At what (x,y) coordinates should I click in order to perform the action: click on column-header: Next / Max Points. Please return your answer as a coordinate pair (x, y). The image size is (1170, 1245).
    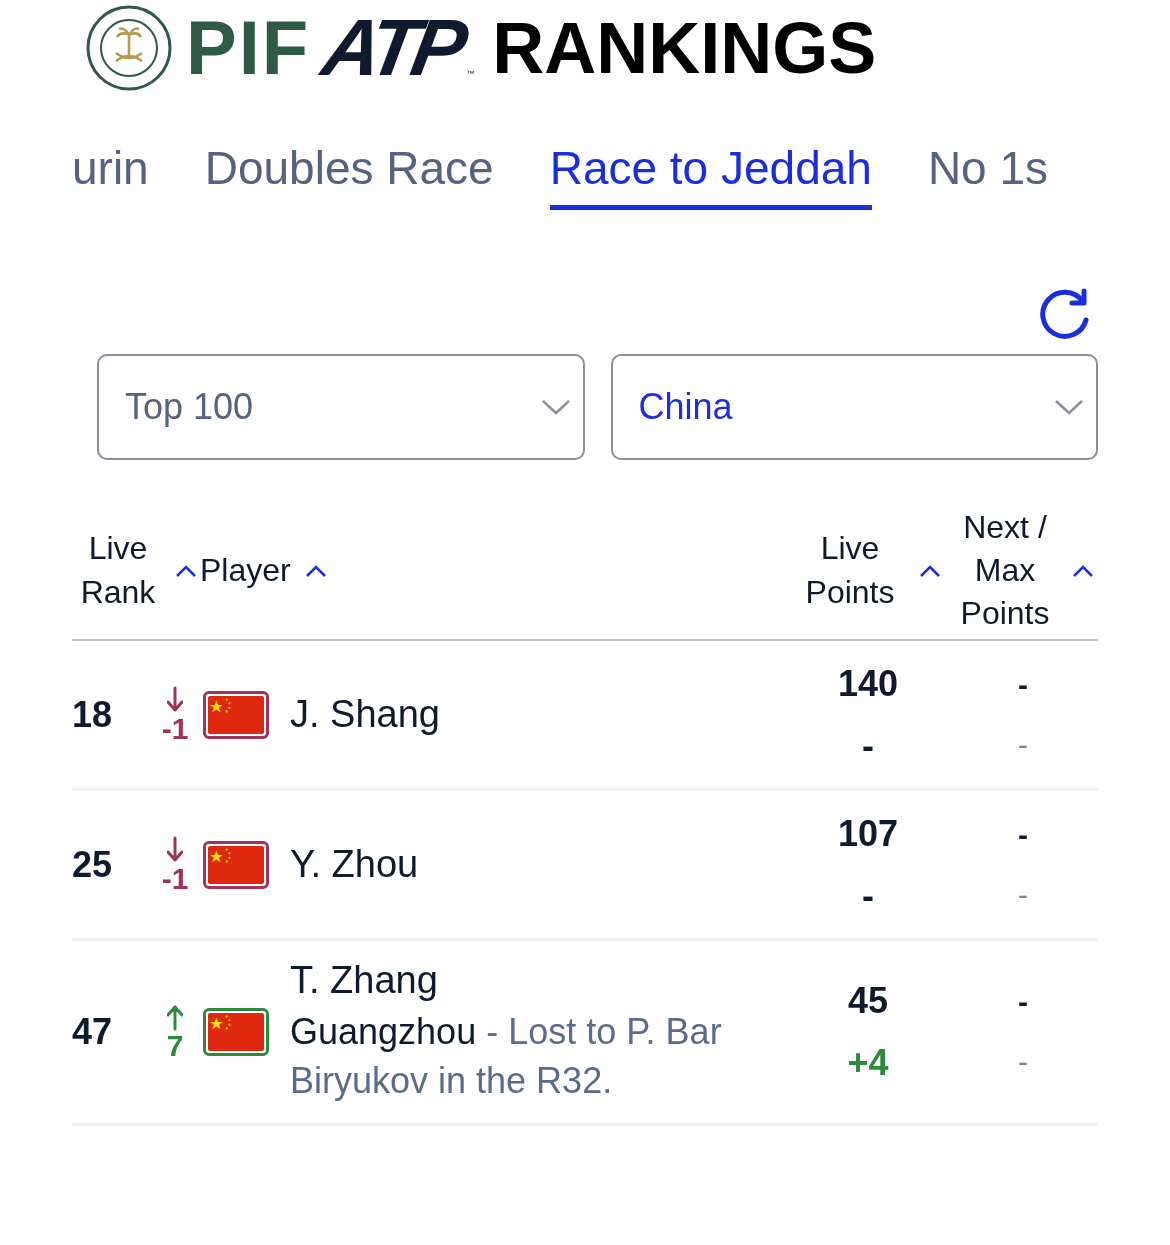
    Looking at the image, I should click on (1005, 570).